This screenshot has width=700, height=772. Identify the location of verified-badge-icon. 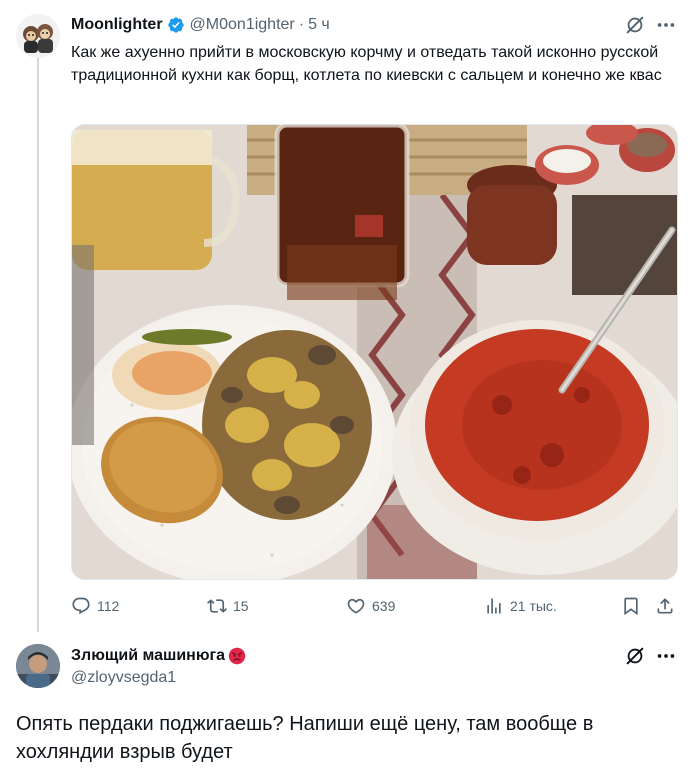
(176, 25).